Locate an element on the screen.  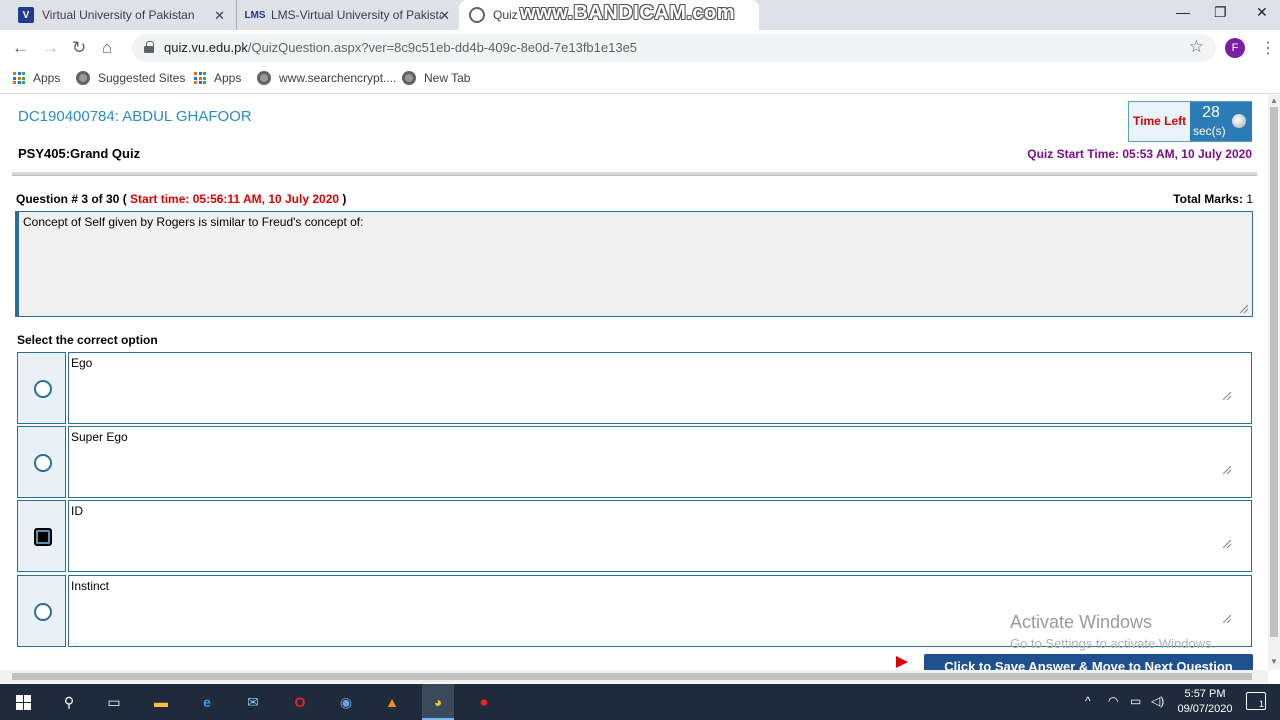
clock-date: 09/07/2020 is located at coordinates (1205, 709).